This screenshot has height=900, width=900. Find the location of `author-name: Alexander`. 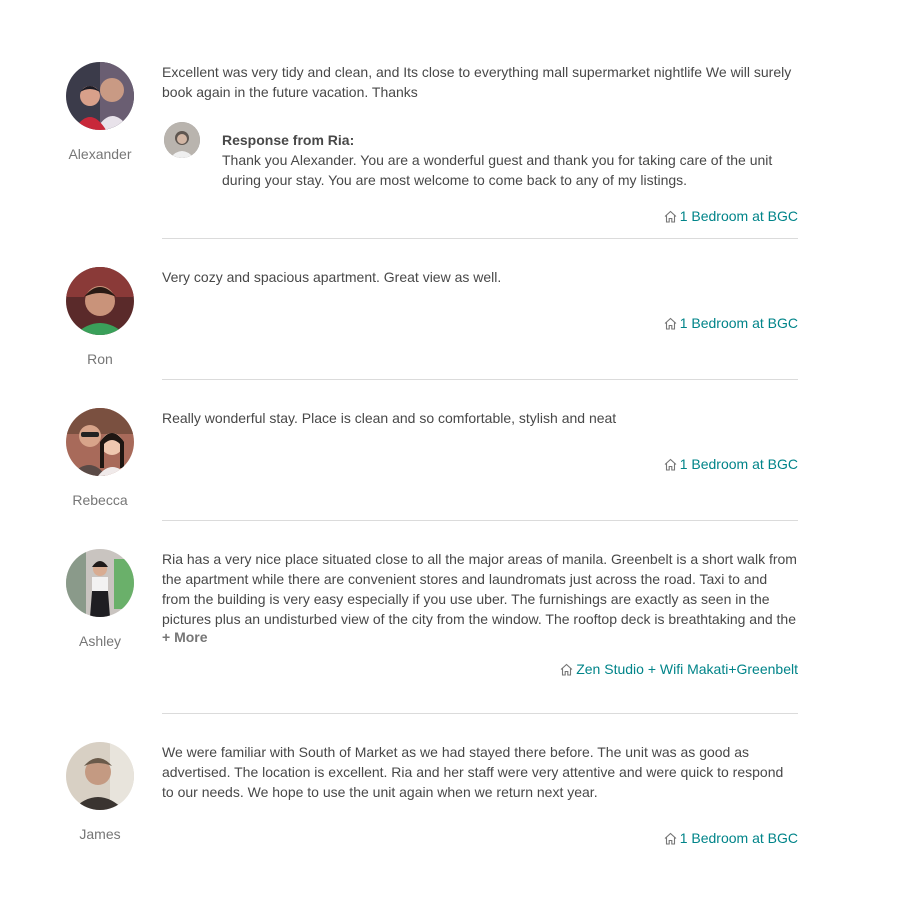

author-name: Alexander is located at coordinates (100, 154).